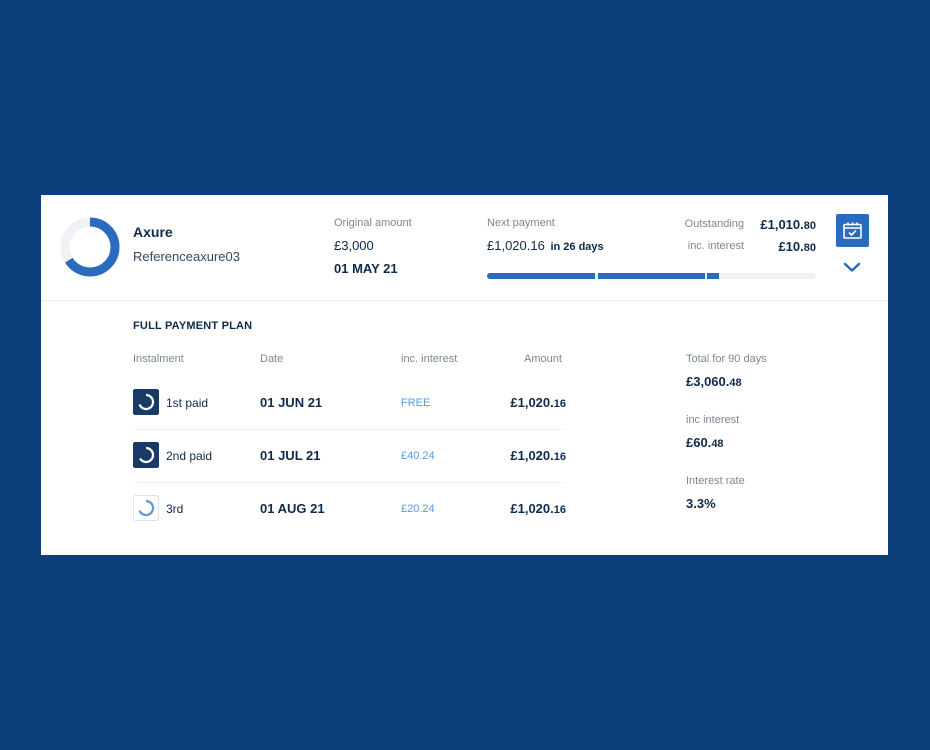  Describe the element at coordinates (349, 456) in the screenshot. I see `table-row: 2nd paid 01 JUL 21 £40.24 £1,020.16` at that location.